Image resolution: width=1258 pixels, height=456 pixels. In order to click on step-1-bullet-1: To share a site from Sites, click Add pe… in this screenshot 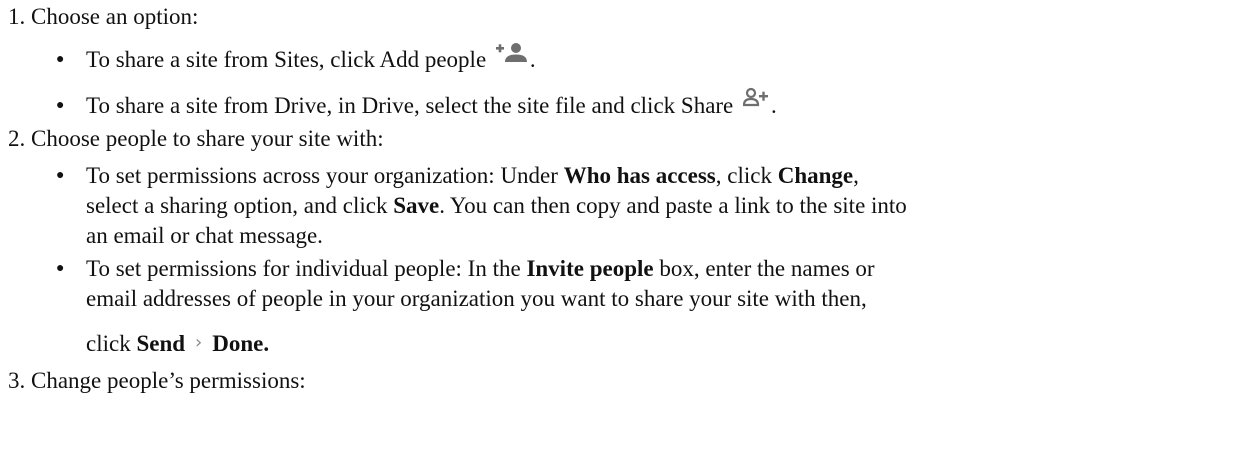, I will do `click(311, 59)`.